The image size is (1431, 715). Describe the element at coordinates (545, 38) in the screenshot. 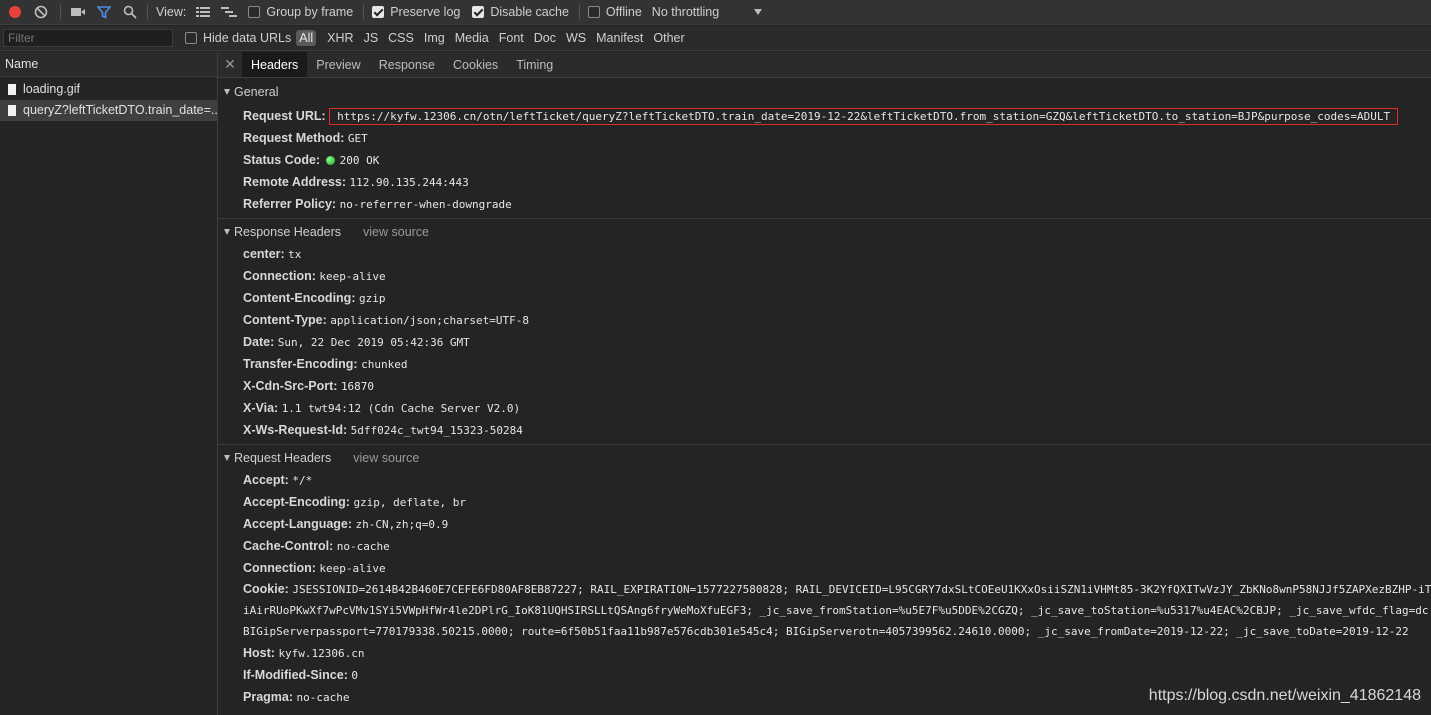

I see `type-filter-doc: Doc` at that location.